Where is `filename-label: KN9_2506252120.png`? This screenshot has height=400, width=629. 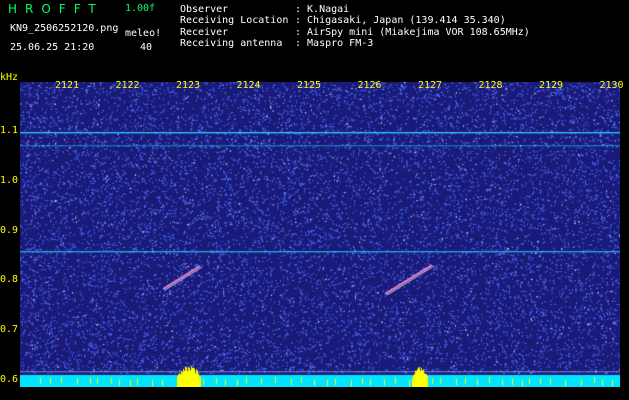 filename-label: KN9_2506252120.png is located at coordinates (64, 28).